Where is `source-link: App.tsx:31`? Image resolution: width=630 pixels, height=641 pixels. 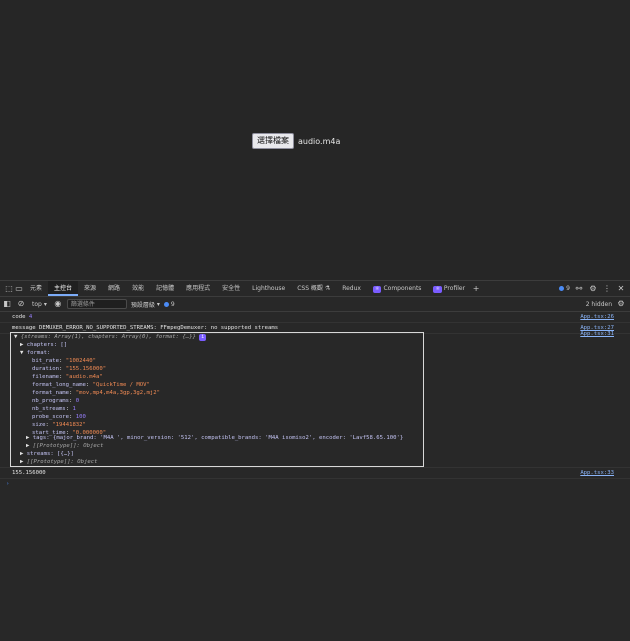
source-link: App.tsx:31 is located at coordinates (597, 334).